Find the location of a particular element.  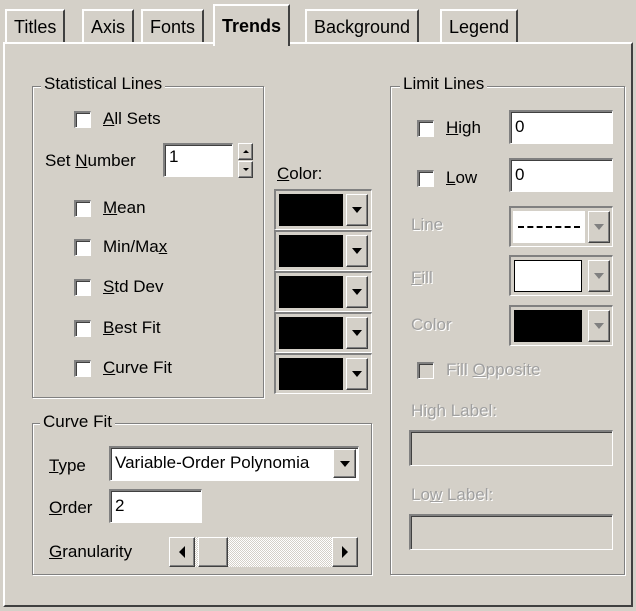

limit-color-label: Color is located at coordinates (431, 324).